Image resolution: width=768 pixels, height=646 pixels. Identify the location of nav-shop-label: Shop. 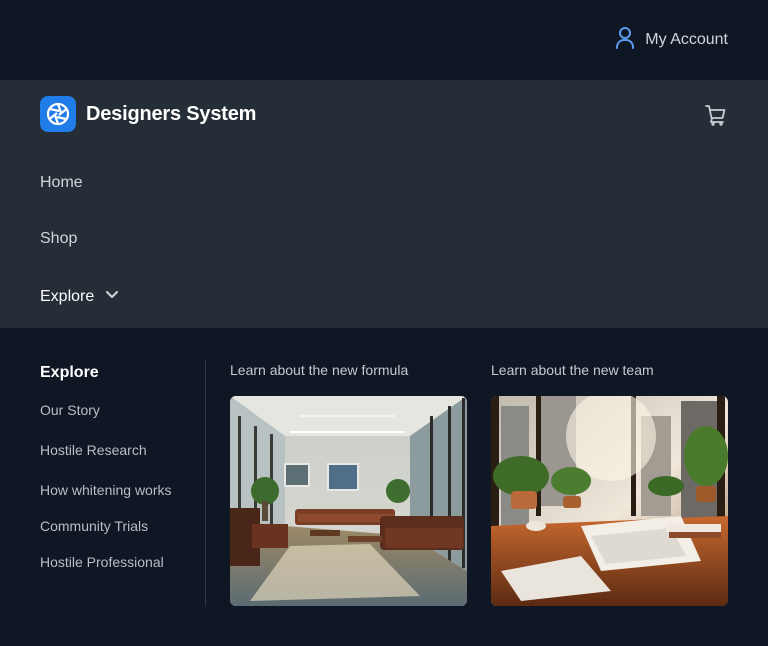
(59, 238).